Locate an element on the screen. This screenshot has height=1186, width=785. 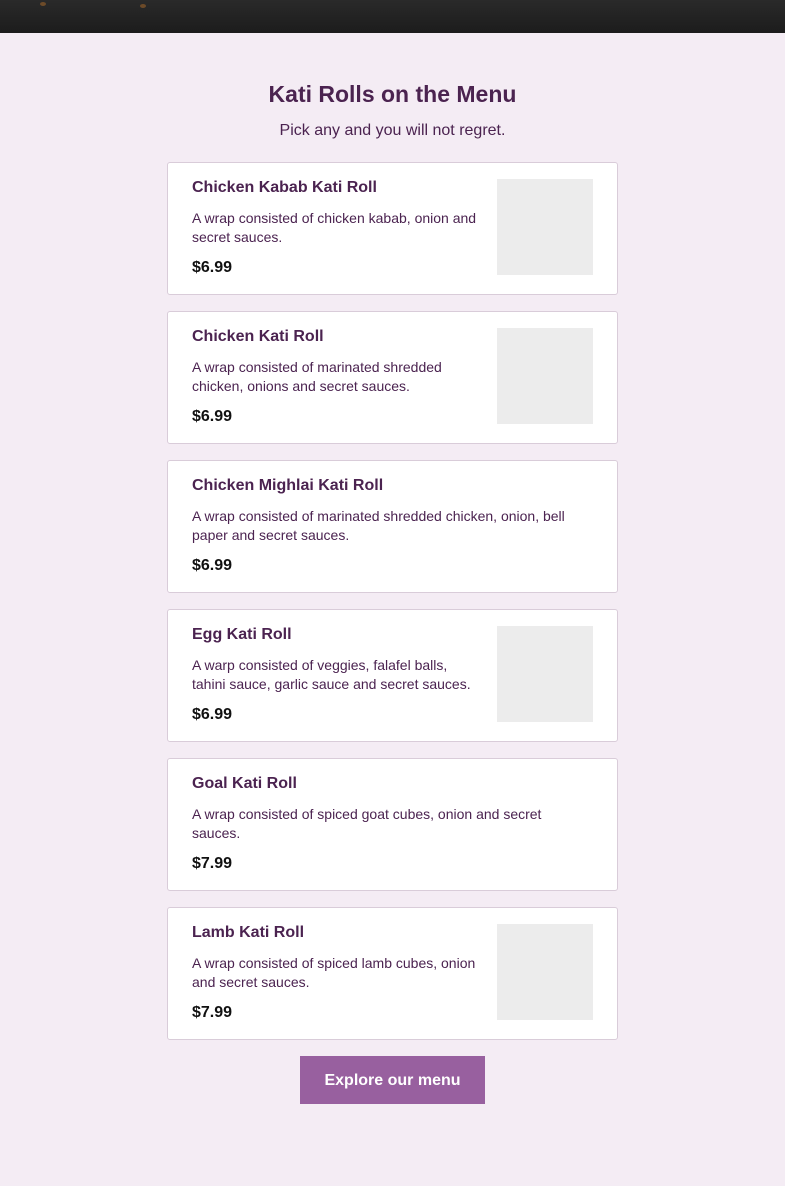
menu-item-name: Chicken Mighlai Kati Roll is located at coordinates (288, 485).